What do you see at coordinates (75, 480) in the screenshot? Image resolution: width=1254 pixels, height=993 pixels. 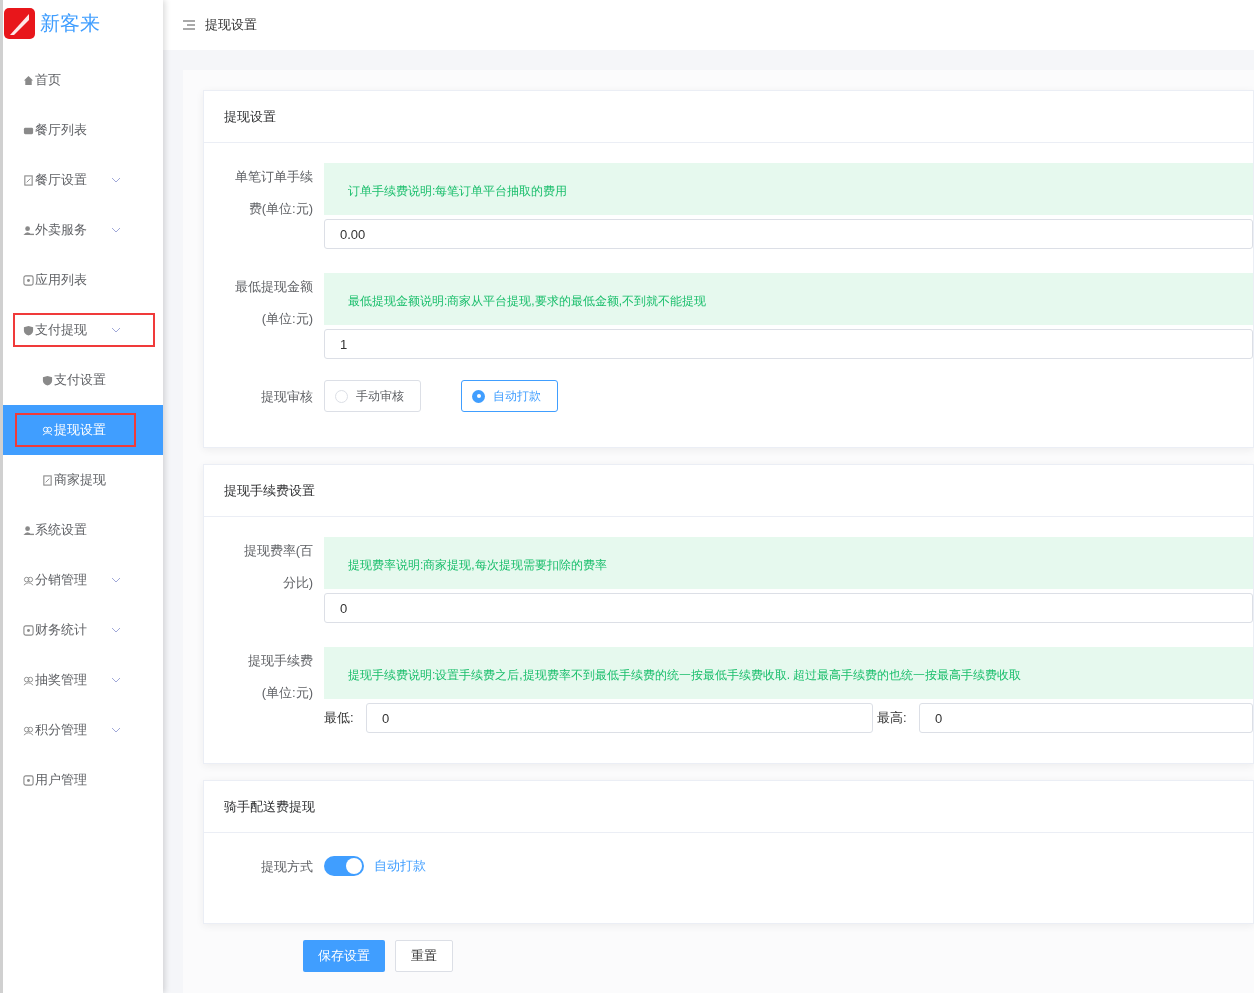 I see `sidebar-item: 商家提现` at bounding box center [75, 480].